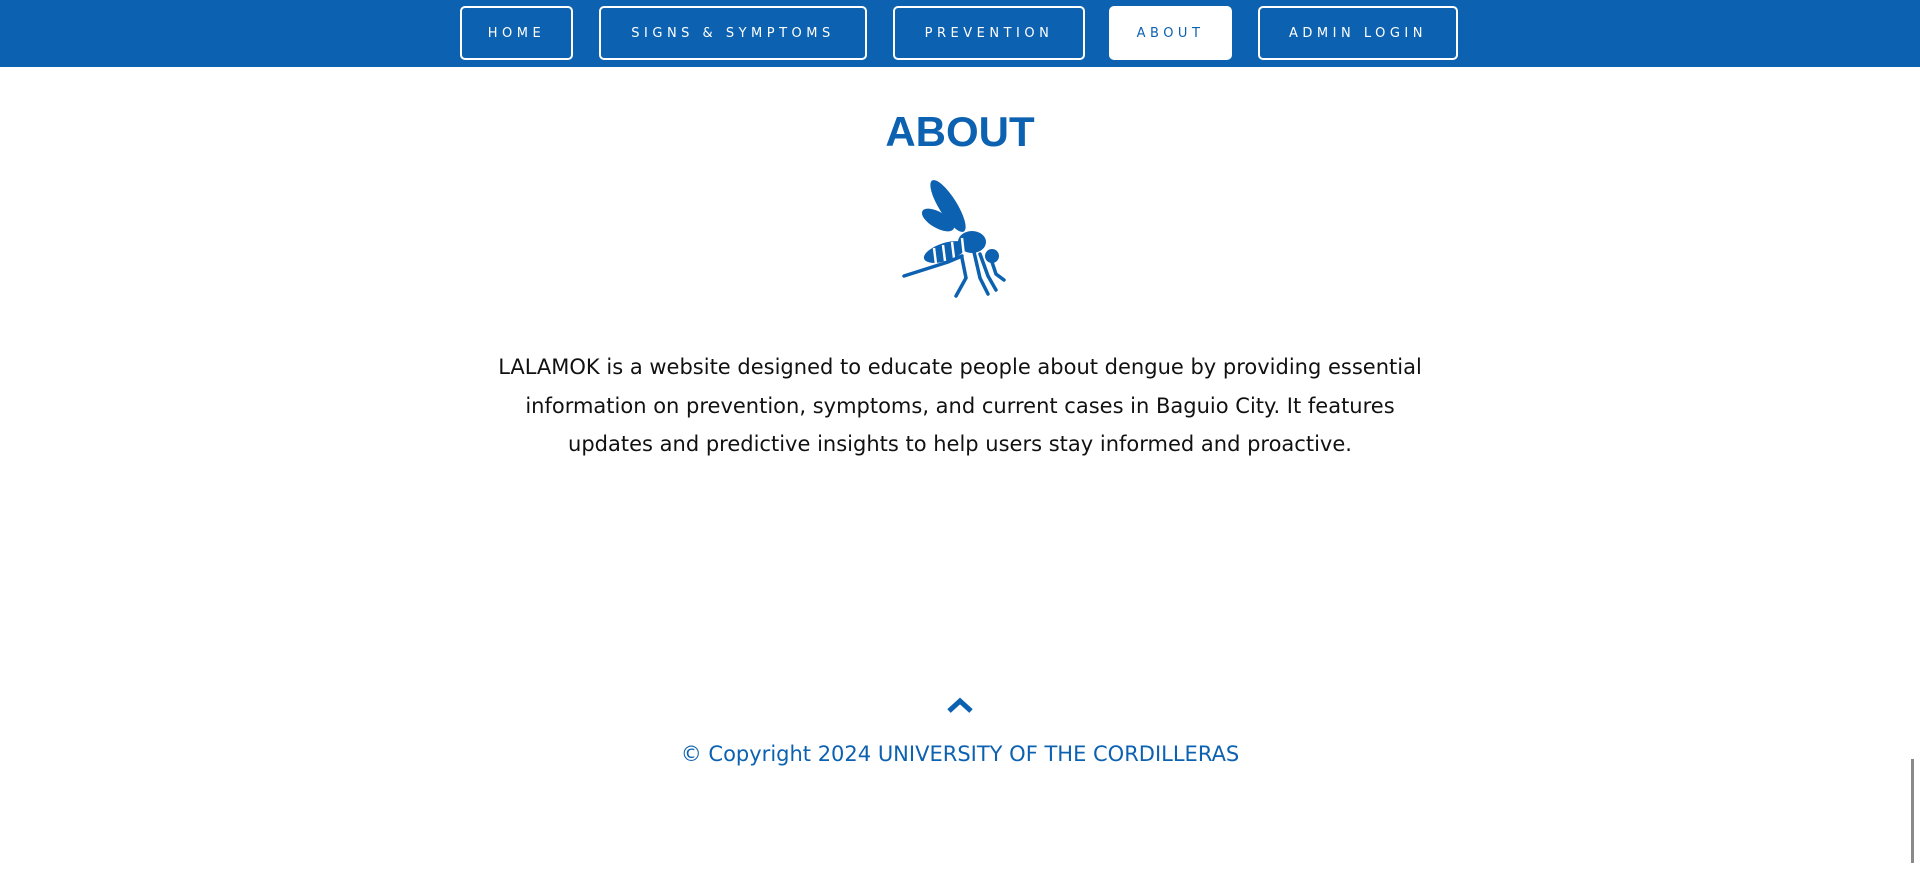 The width and height of the screenshot is (1920, 878). Describe the element at coordinates (1358, 33) in the screenshot. I see `nav-admin-login: ADMIN LOGIN` at that location.